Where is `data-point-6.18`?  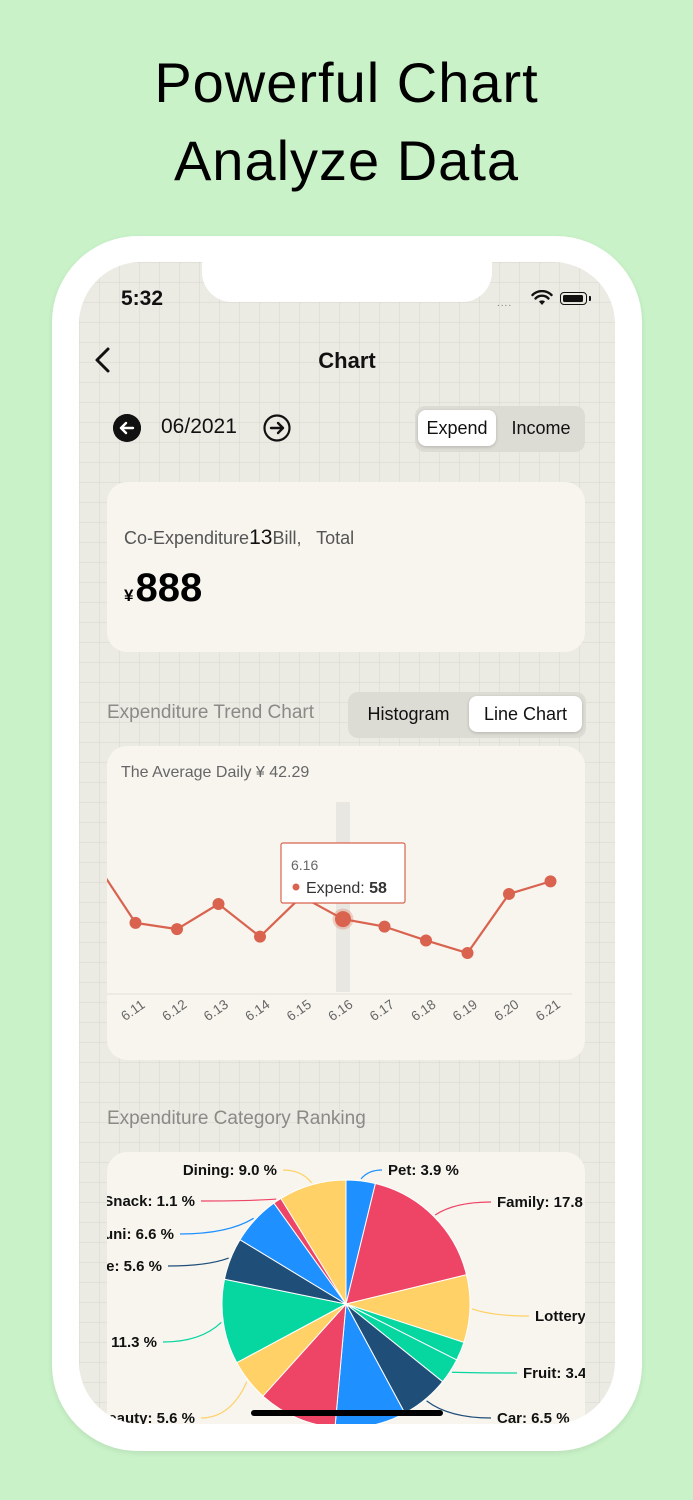
data-point-6.18 is located at coordinates (426, 940).